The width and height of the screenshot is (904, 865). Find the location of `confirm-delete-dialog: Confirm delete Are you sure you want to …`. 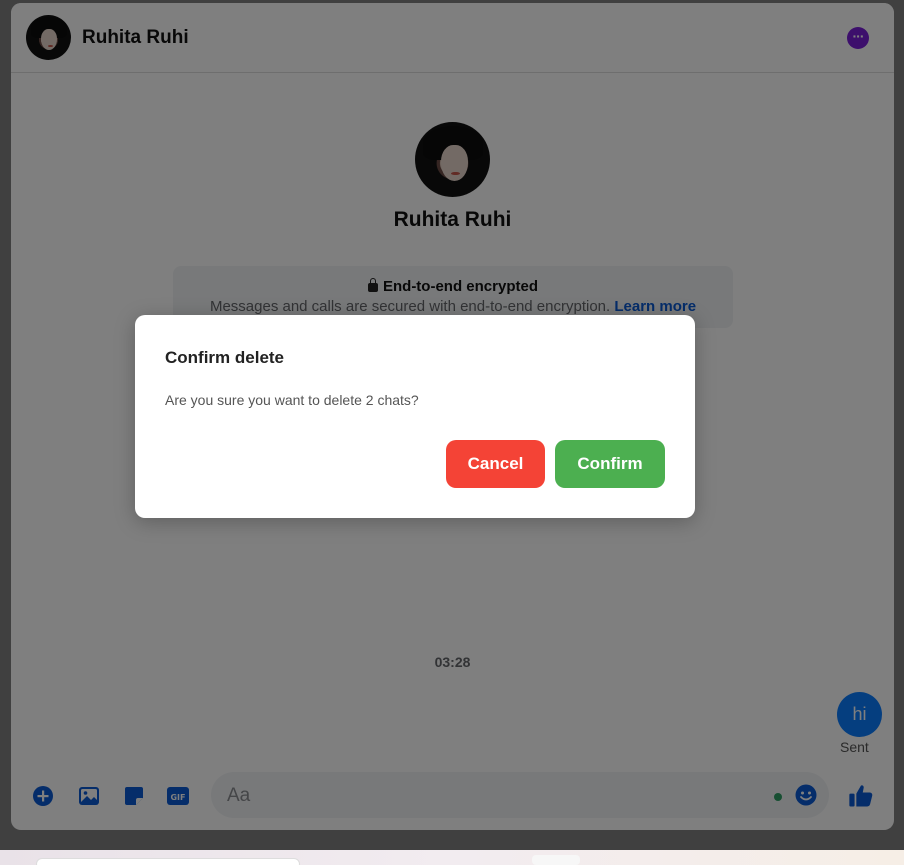

confirm-delete-dialog: Confirm delete Are you sure you want to … is located at coordinates (415, 416).